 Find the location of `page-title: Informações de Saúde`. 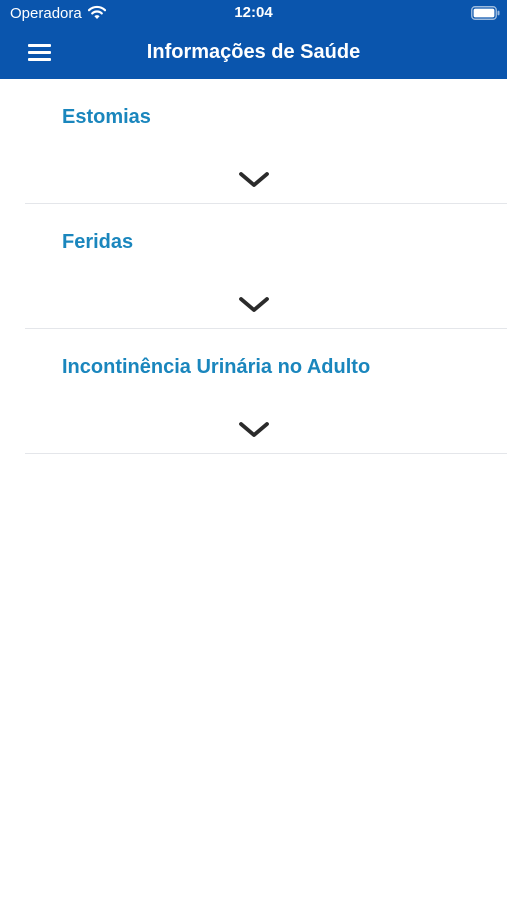

page-title: Informações de Saúde is located at coordinates (253, 52).